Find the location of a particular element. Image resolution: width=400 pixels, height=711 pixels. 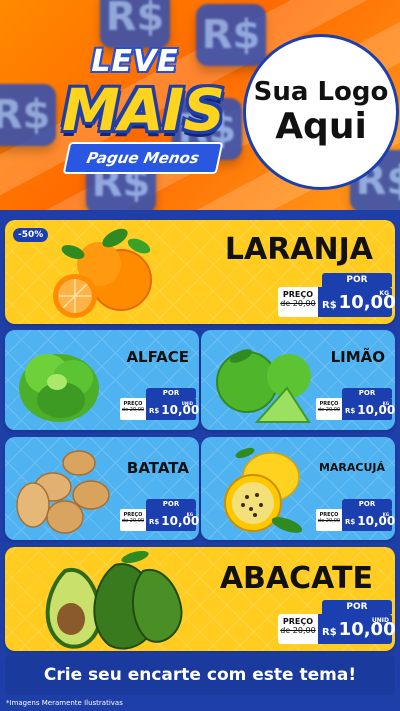

product-name: LIMÃO is located at coordinates (357, 357).